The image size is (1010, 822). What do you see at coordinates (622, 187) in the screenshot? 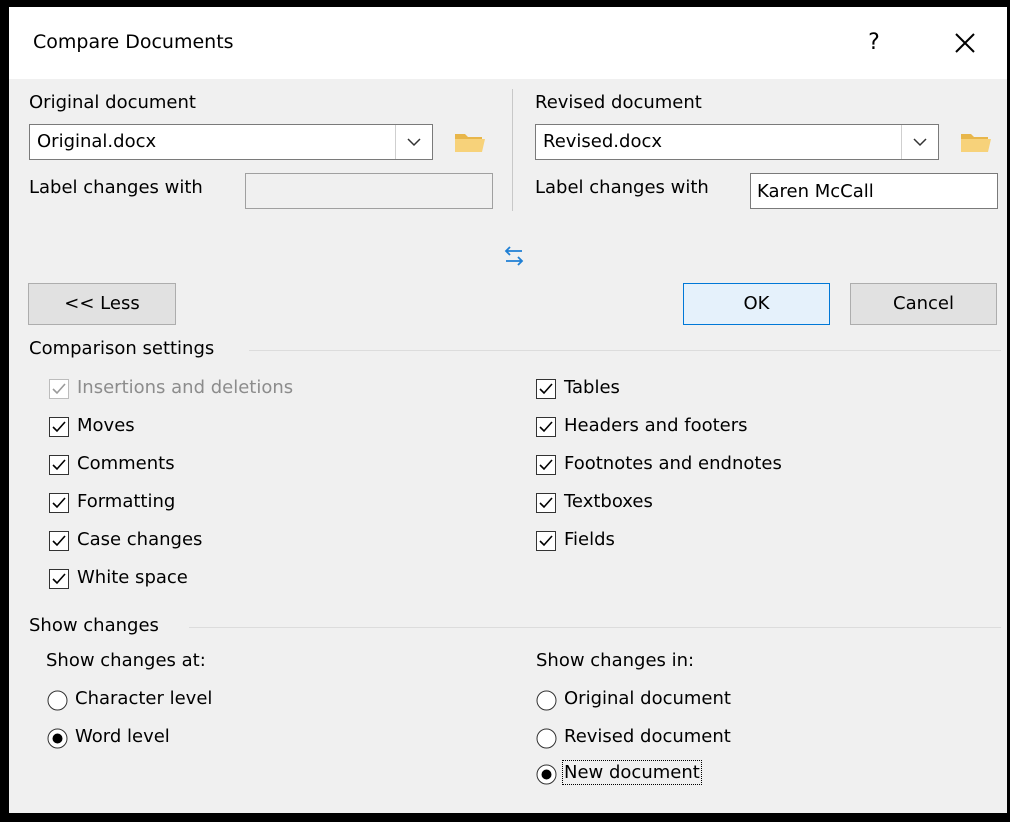
I see `revised-label-changes-with: Label changes with` at bounding box center [622, 187].